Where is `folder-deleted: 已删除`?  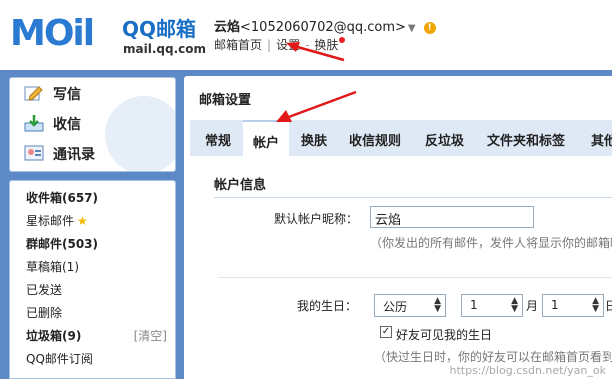 folder-deleted: 已删除 is located at coordinates (44, 312).